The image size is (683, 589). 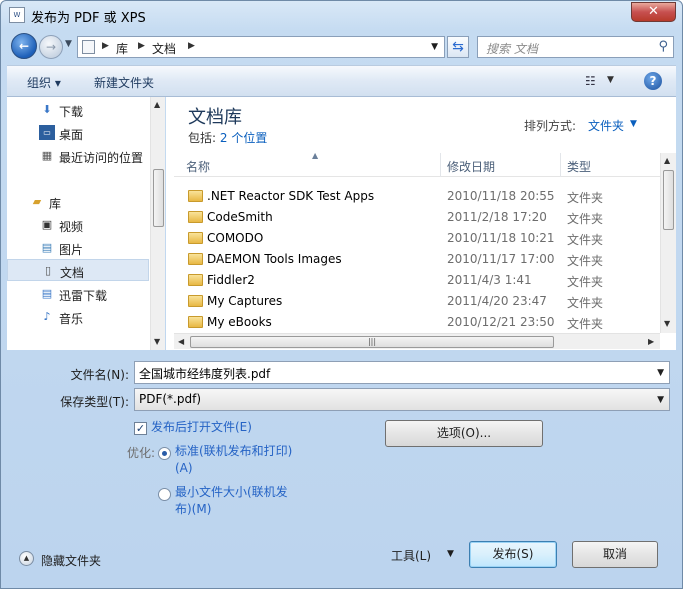 I want to click on new-folder-button: 新建文件夹, so click(x=124, y=82).